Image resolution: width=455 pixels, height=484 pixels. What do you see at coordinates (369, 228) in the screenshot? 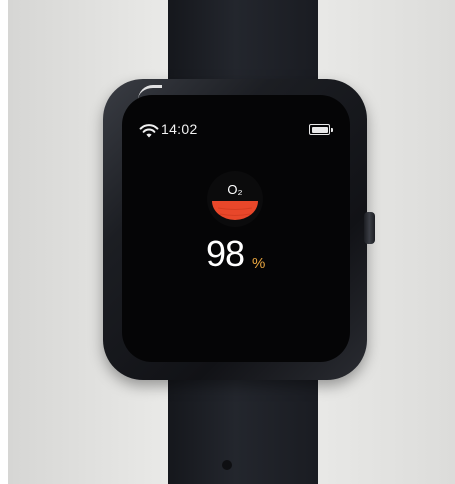
I see `side-button` at bounding box center [369, 228].